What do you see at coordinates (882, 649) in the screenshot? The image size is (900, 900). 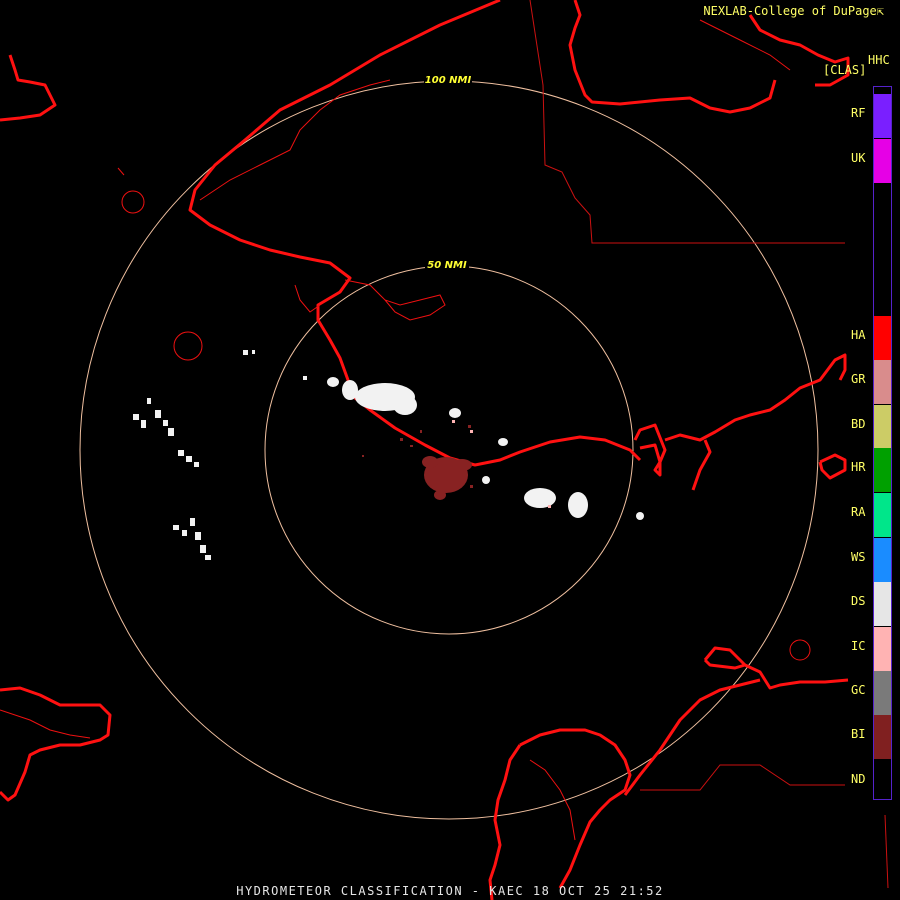 I see `legend-swatch-ic` at bounding box center [882, 649].